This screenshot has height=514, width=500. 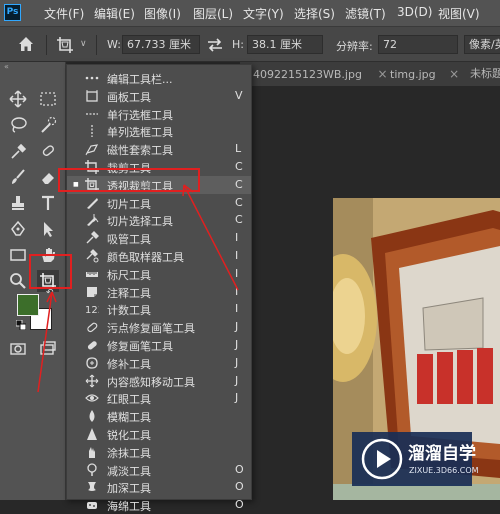 What do you see at coordinates (129, 311) in the screenshot?
I see `flyout-item-label: 计数工具` at bounding box center [129, 311].